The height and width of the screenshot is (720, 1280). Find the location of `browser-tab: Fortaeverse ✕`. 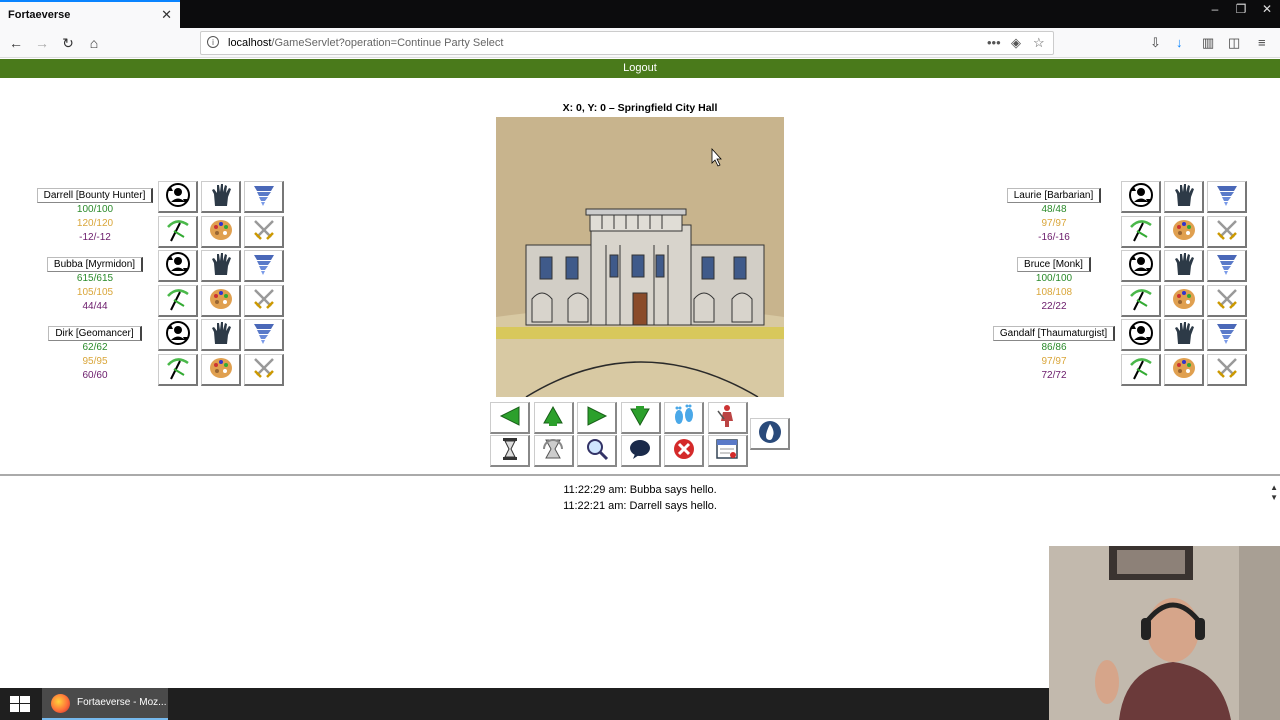

browser-tab: Fortaeverse ✕ is located at coordinates (90, 14).